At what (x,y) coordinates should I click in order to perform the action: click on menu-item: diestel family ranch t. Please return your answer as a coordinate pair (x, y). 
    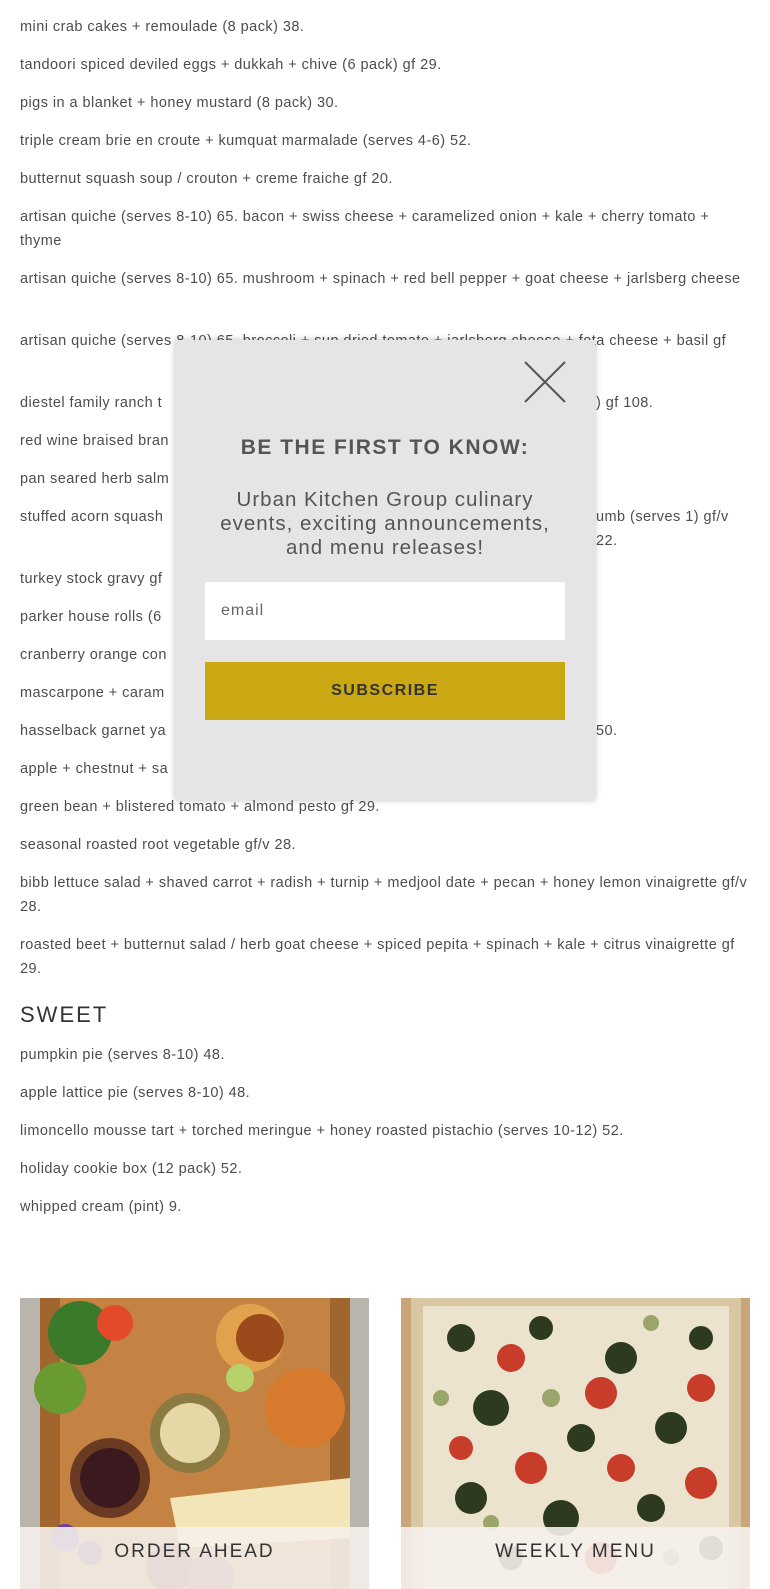
    Looking at the image, I should click on (91, 403).